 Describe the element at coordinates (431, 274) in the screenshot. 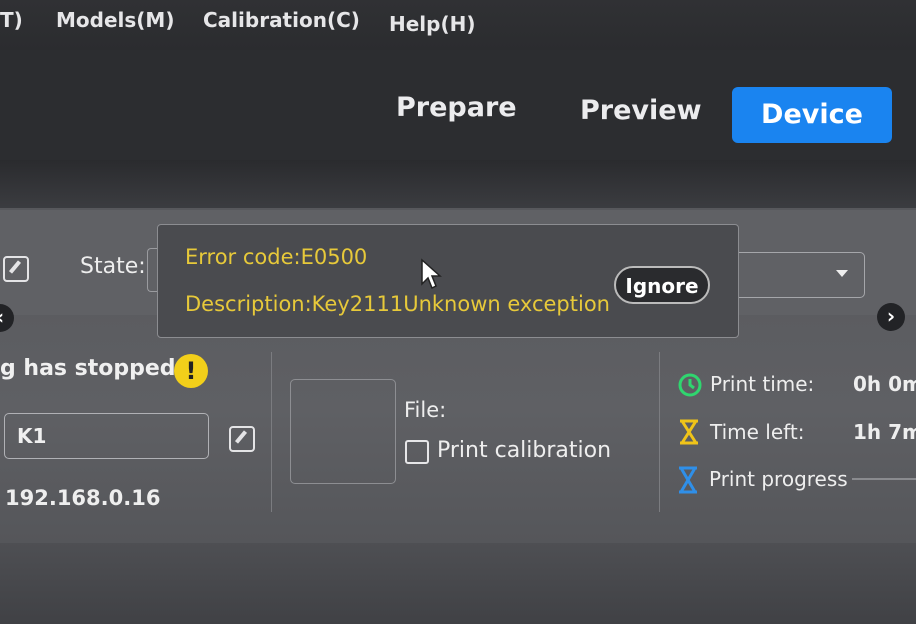

I see `cursor-icon` at that location.